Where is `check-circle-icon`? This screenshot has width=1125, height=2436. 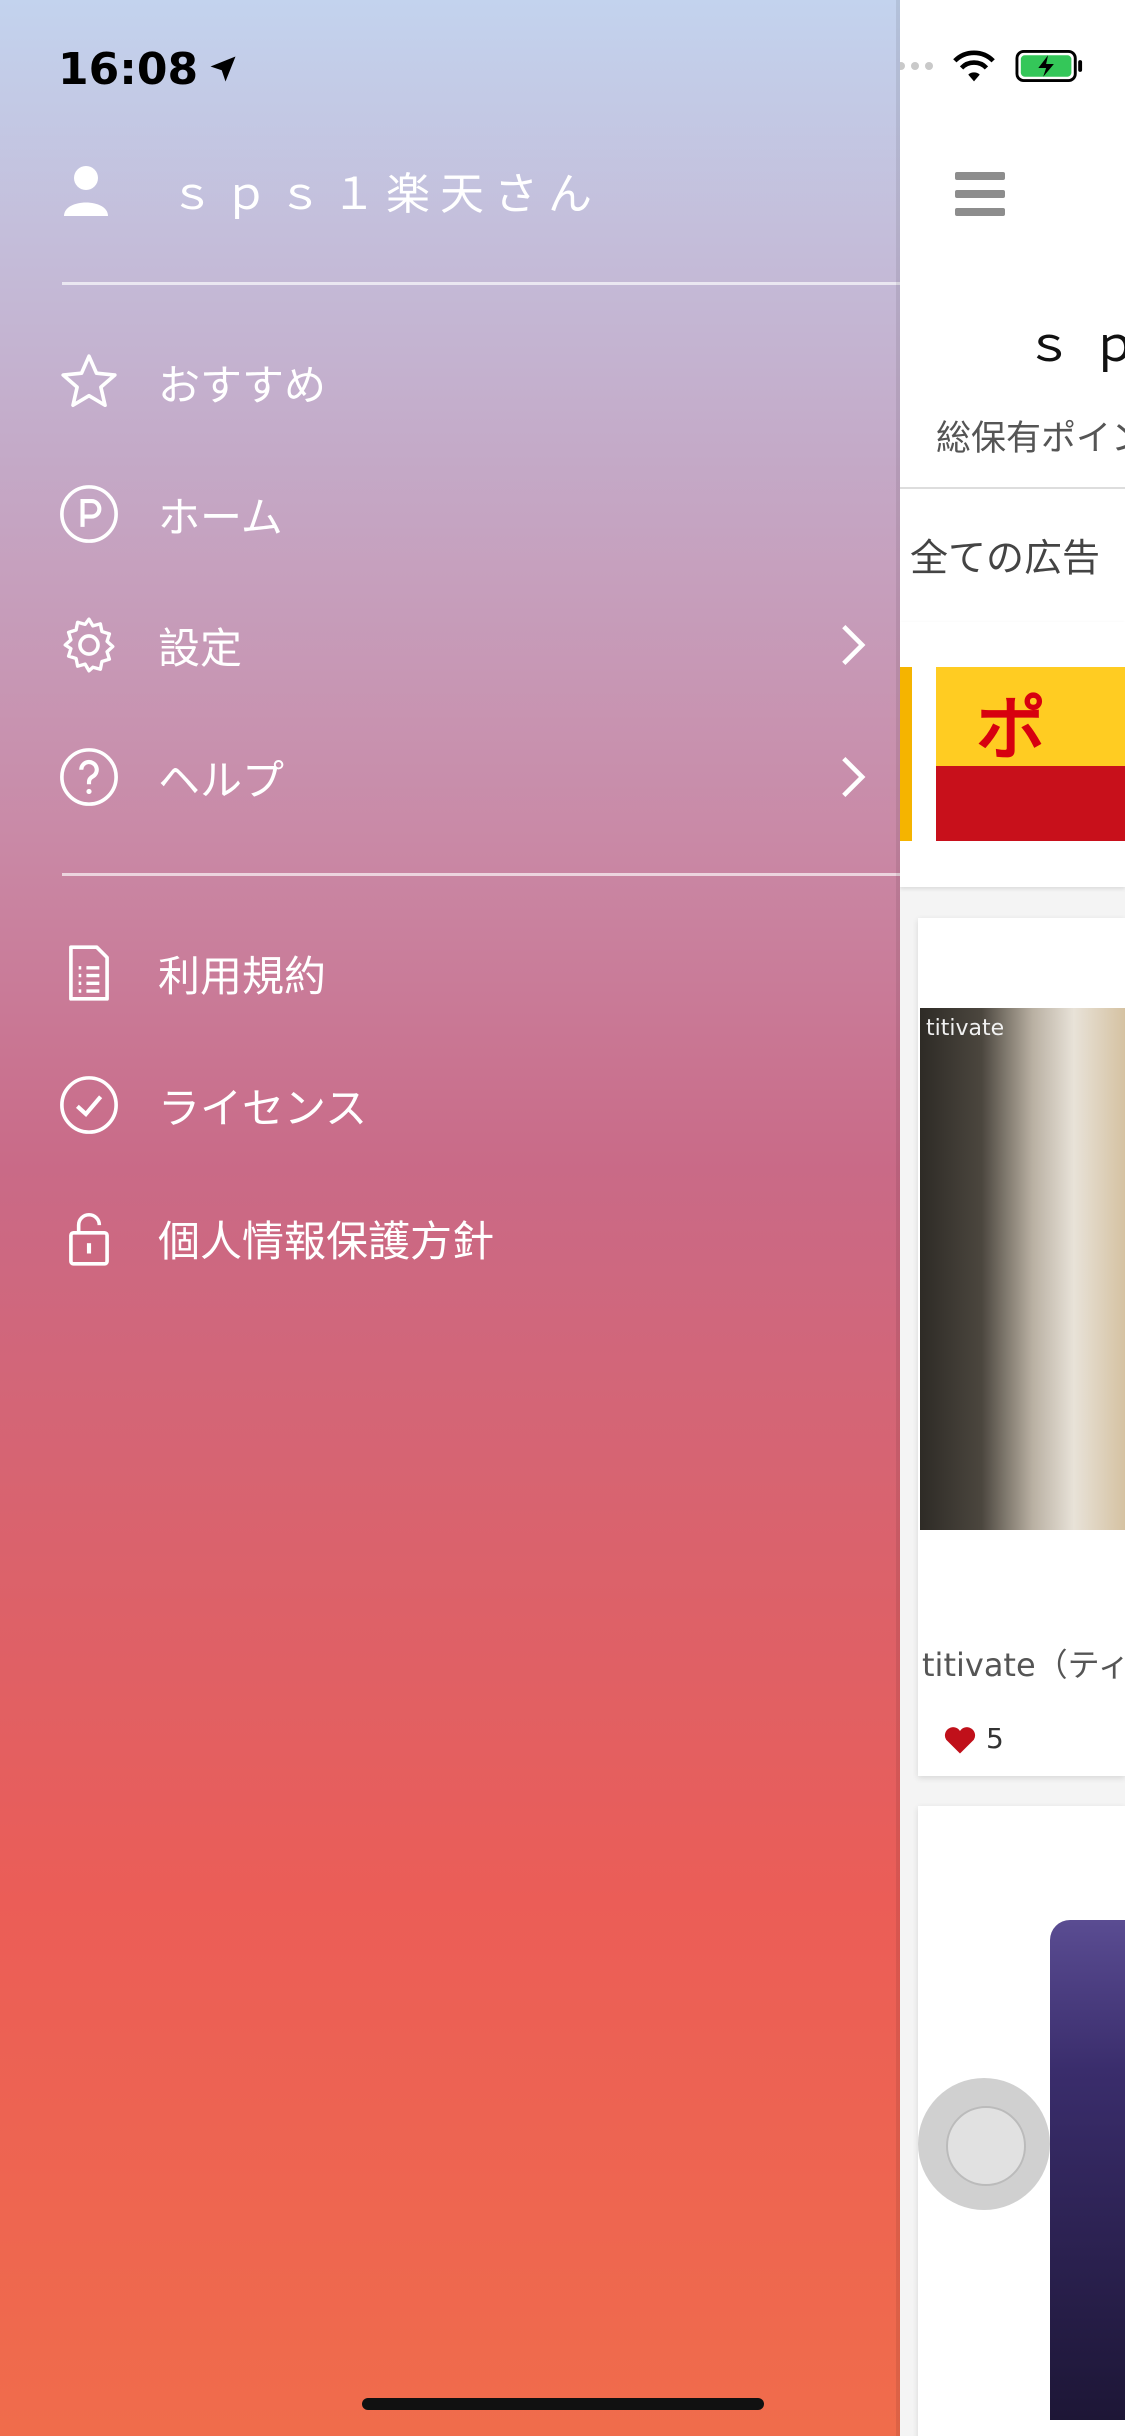
check-circle-icon is located at coordinates (89, 1105).